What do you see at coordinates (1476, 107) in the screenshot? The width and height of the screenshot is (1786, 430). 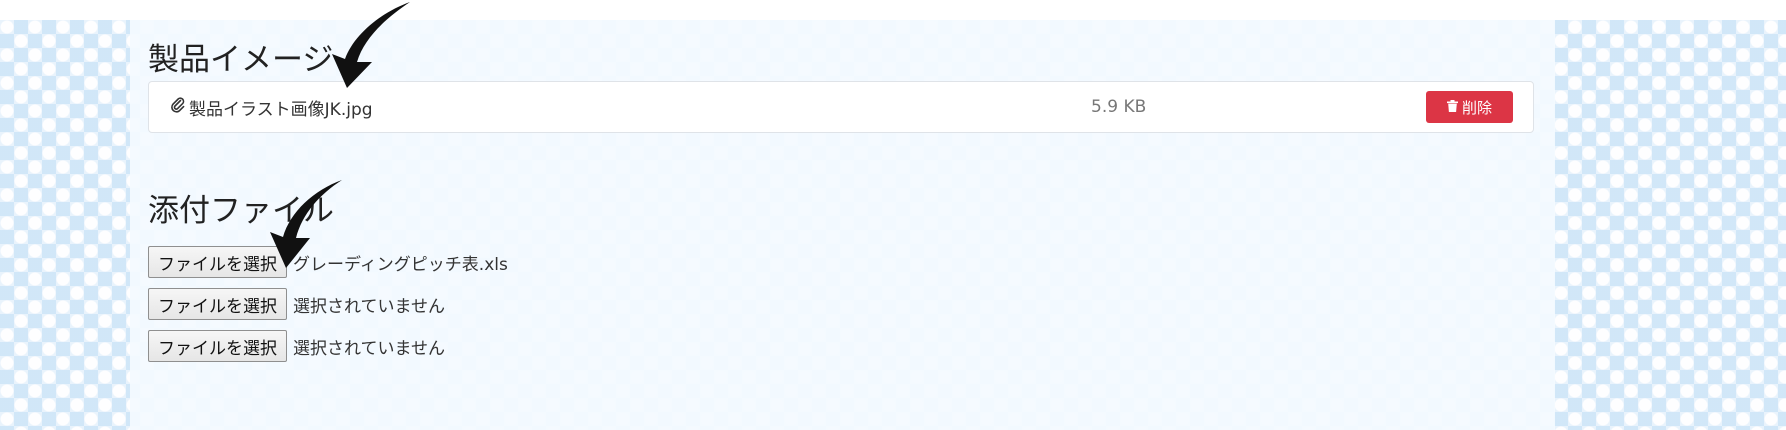 I see `delete-button-label: 削除` at bounding box center [1476, 107].